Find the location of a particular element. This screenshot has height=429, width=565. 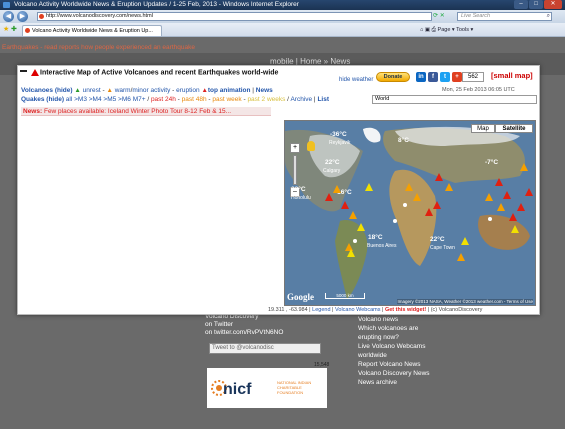

quake-period-48h: past 48h is located at coordinates (194, 99).